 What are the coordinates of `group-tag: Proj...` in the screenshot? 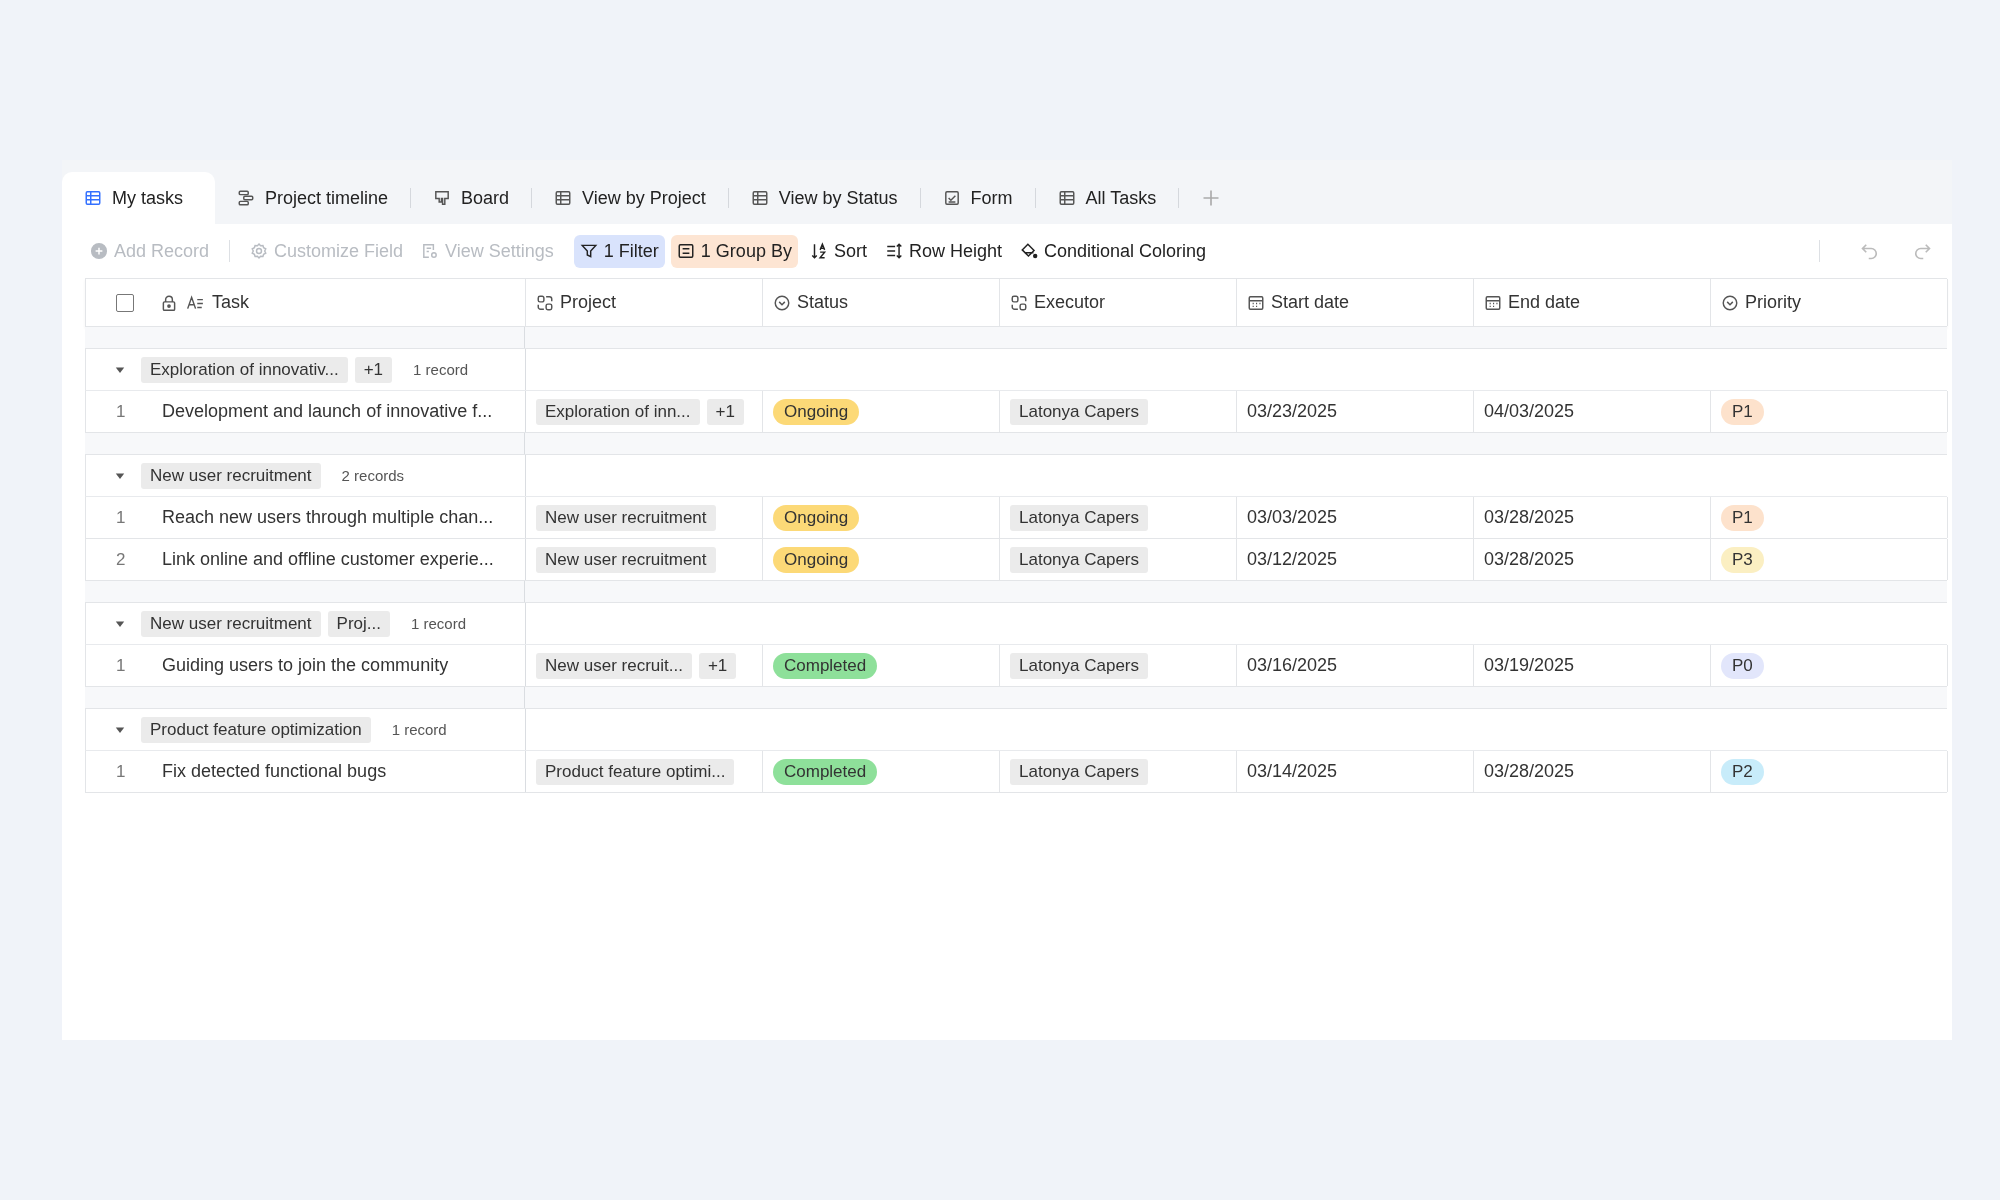 It's located at (358, 623).